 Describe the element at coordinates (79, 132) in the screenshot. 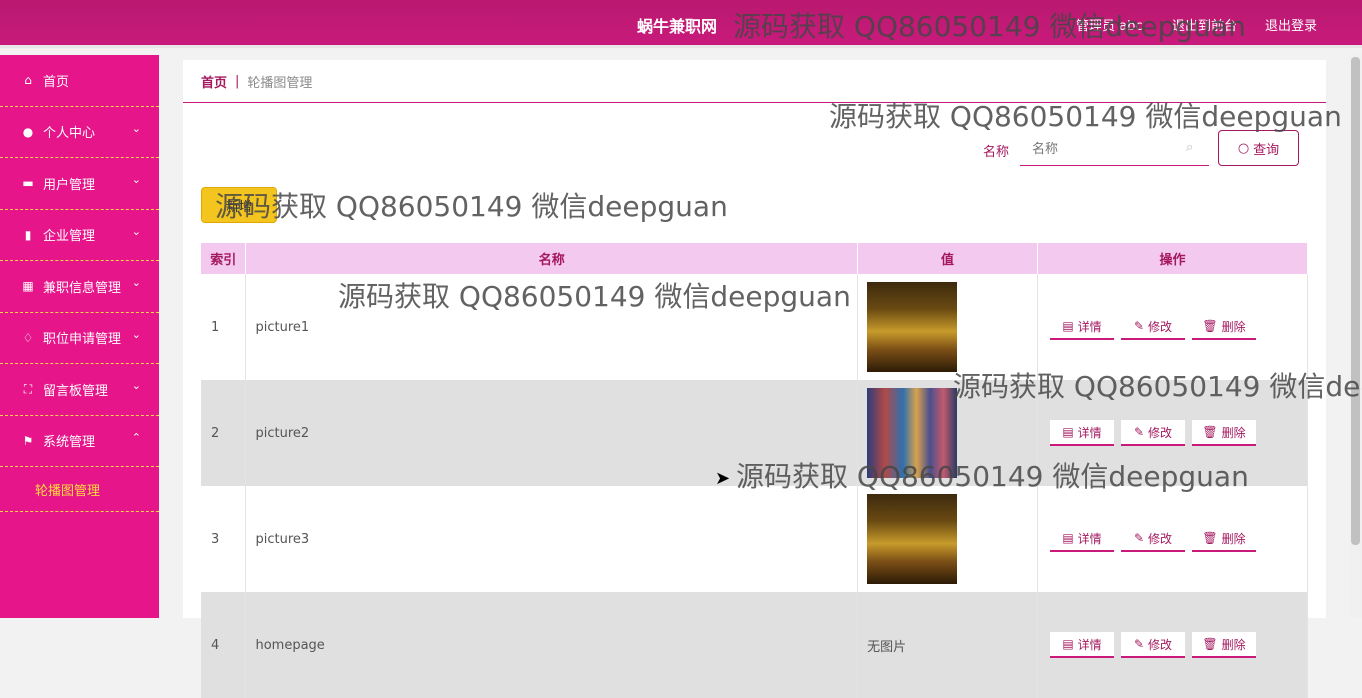

I see `sidebar-item-profile: ● 个人中心 ⌄` at that location.